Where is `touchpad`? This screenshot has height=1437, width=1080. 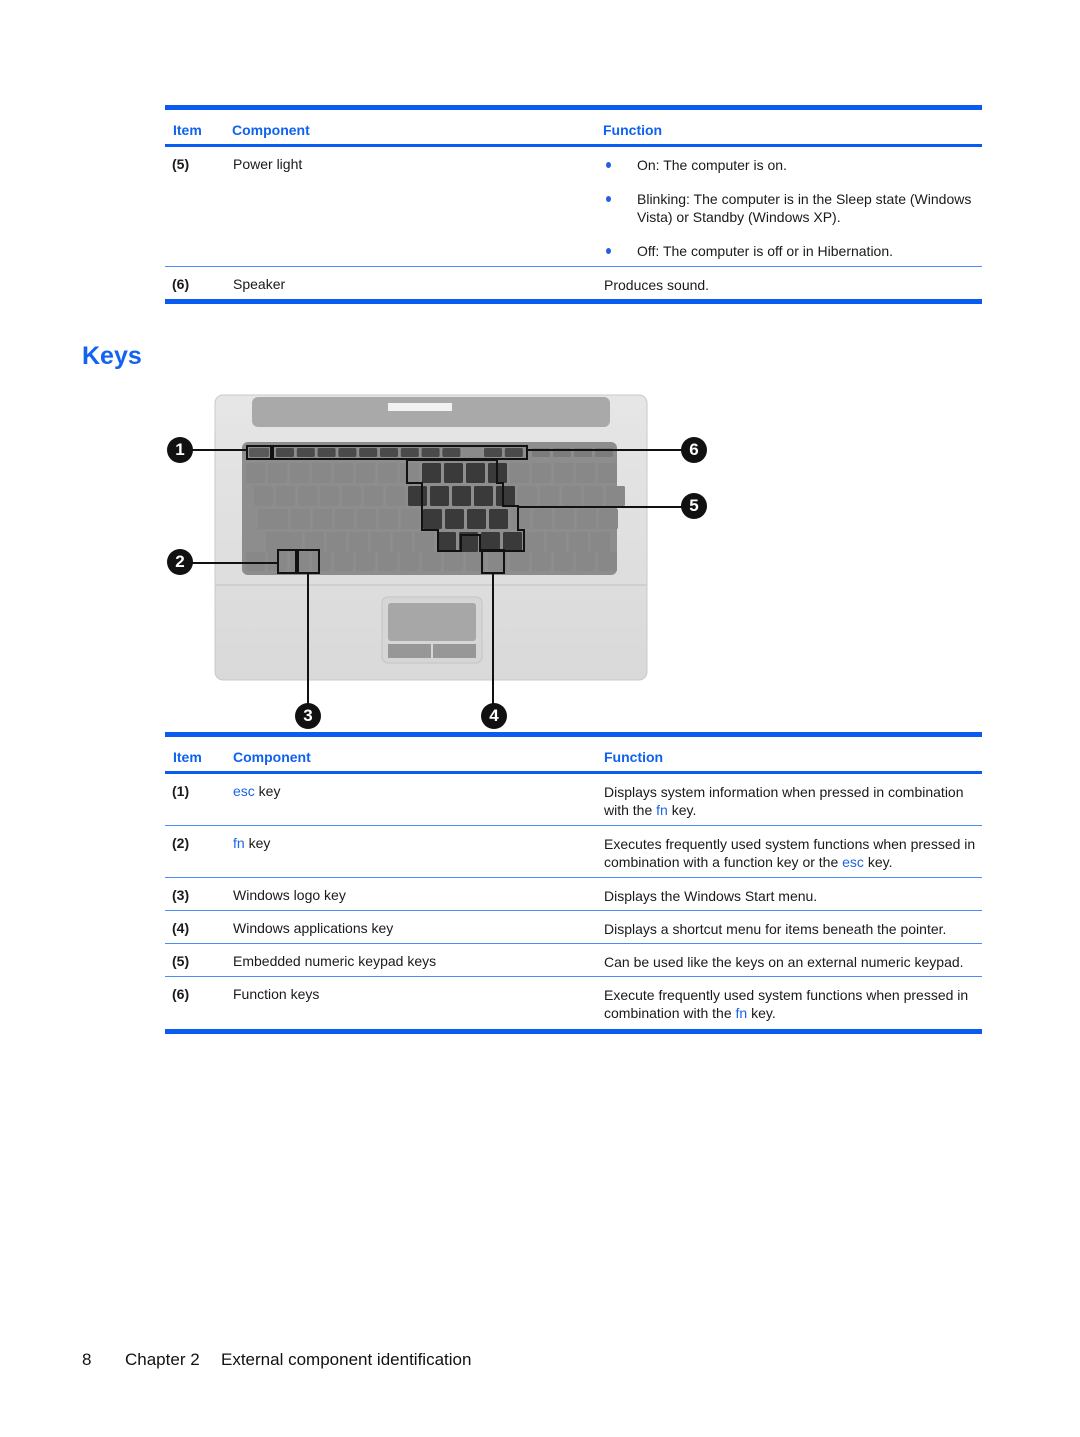
touchpad is located at coordinates (432, 622).